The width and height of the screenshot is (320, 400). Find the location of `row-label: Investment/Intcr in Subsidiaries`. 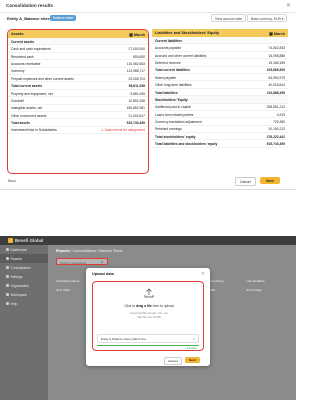

row-label: Investment/Intcr in Subsidiaries is located at coordinates (34, 130).